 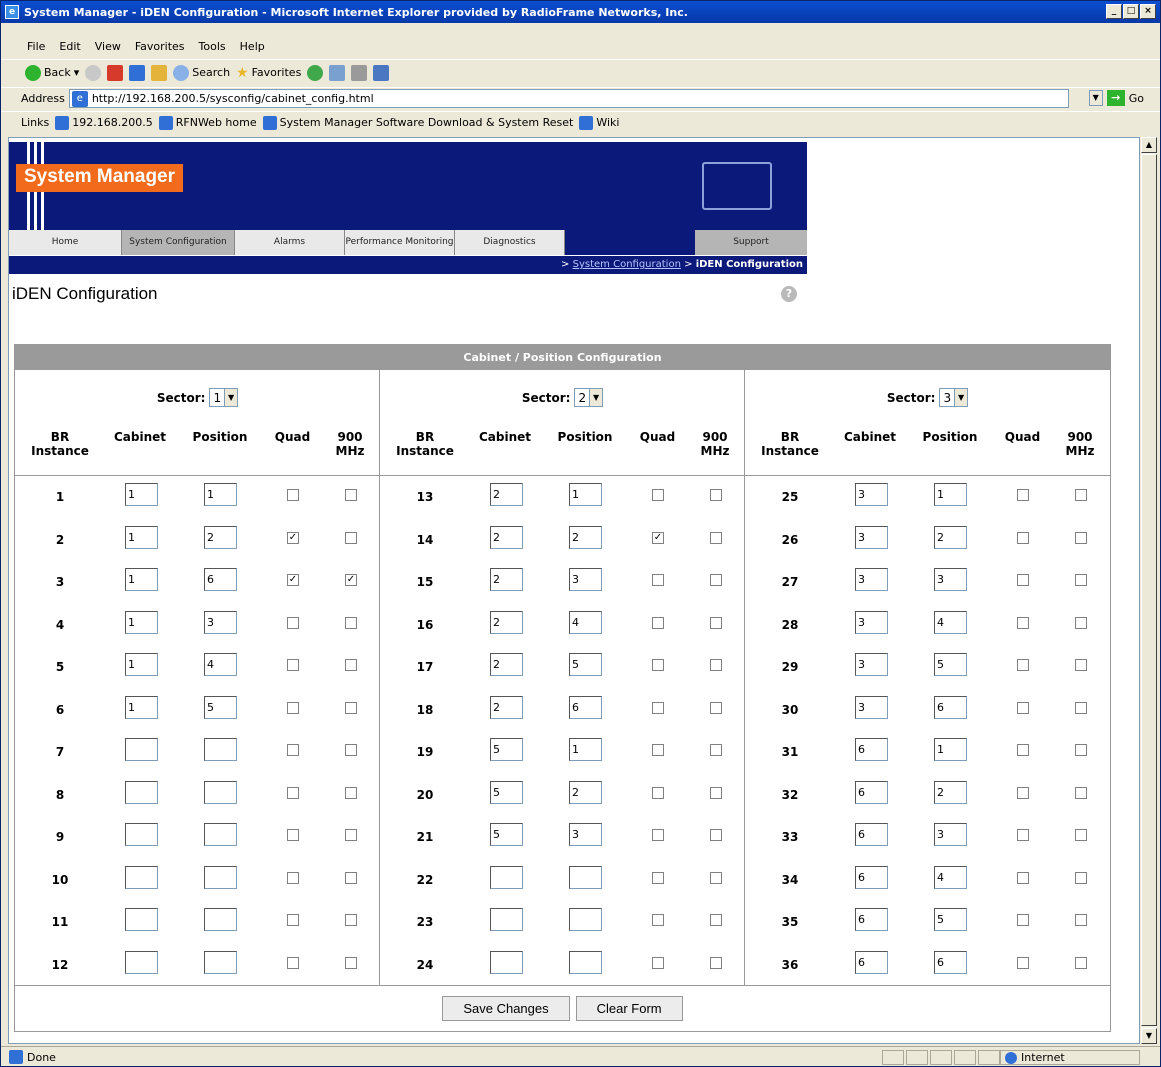 I want to click on clear-form-button: Clear Form, so click(x=629, y=1008).